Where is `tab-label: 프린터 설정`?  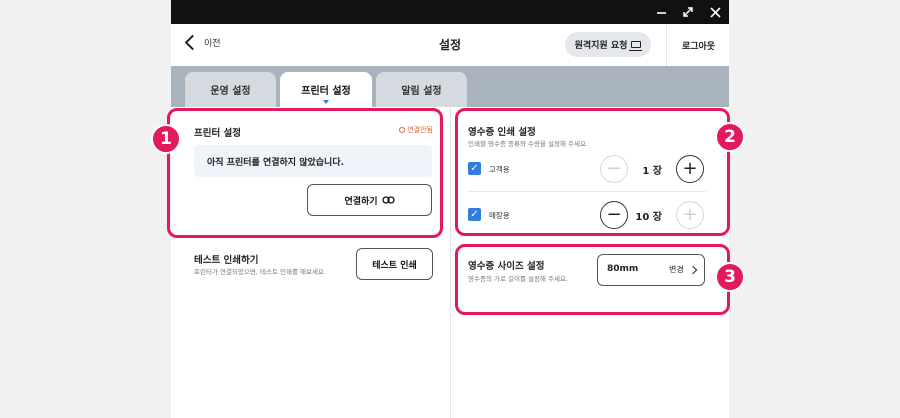
tab-label: 프린터 설정 is located at coordinates (326, 91).